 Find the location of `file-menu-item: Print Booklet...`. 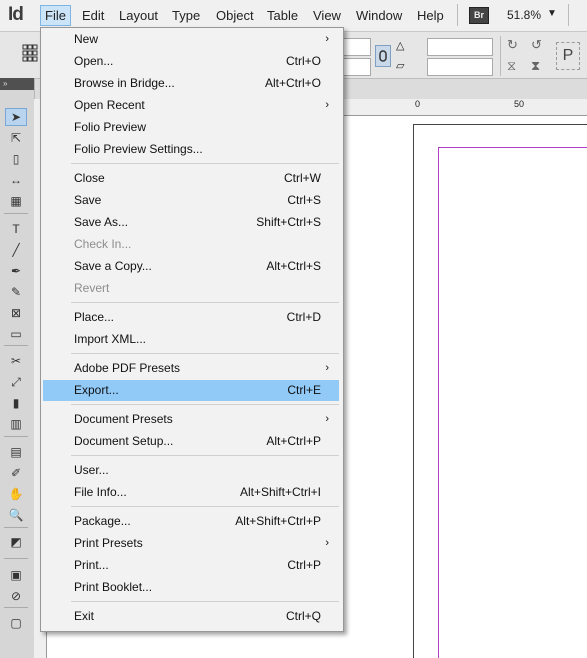

file-menu-item: Print Booklet... is located at coordinates (191, 587).